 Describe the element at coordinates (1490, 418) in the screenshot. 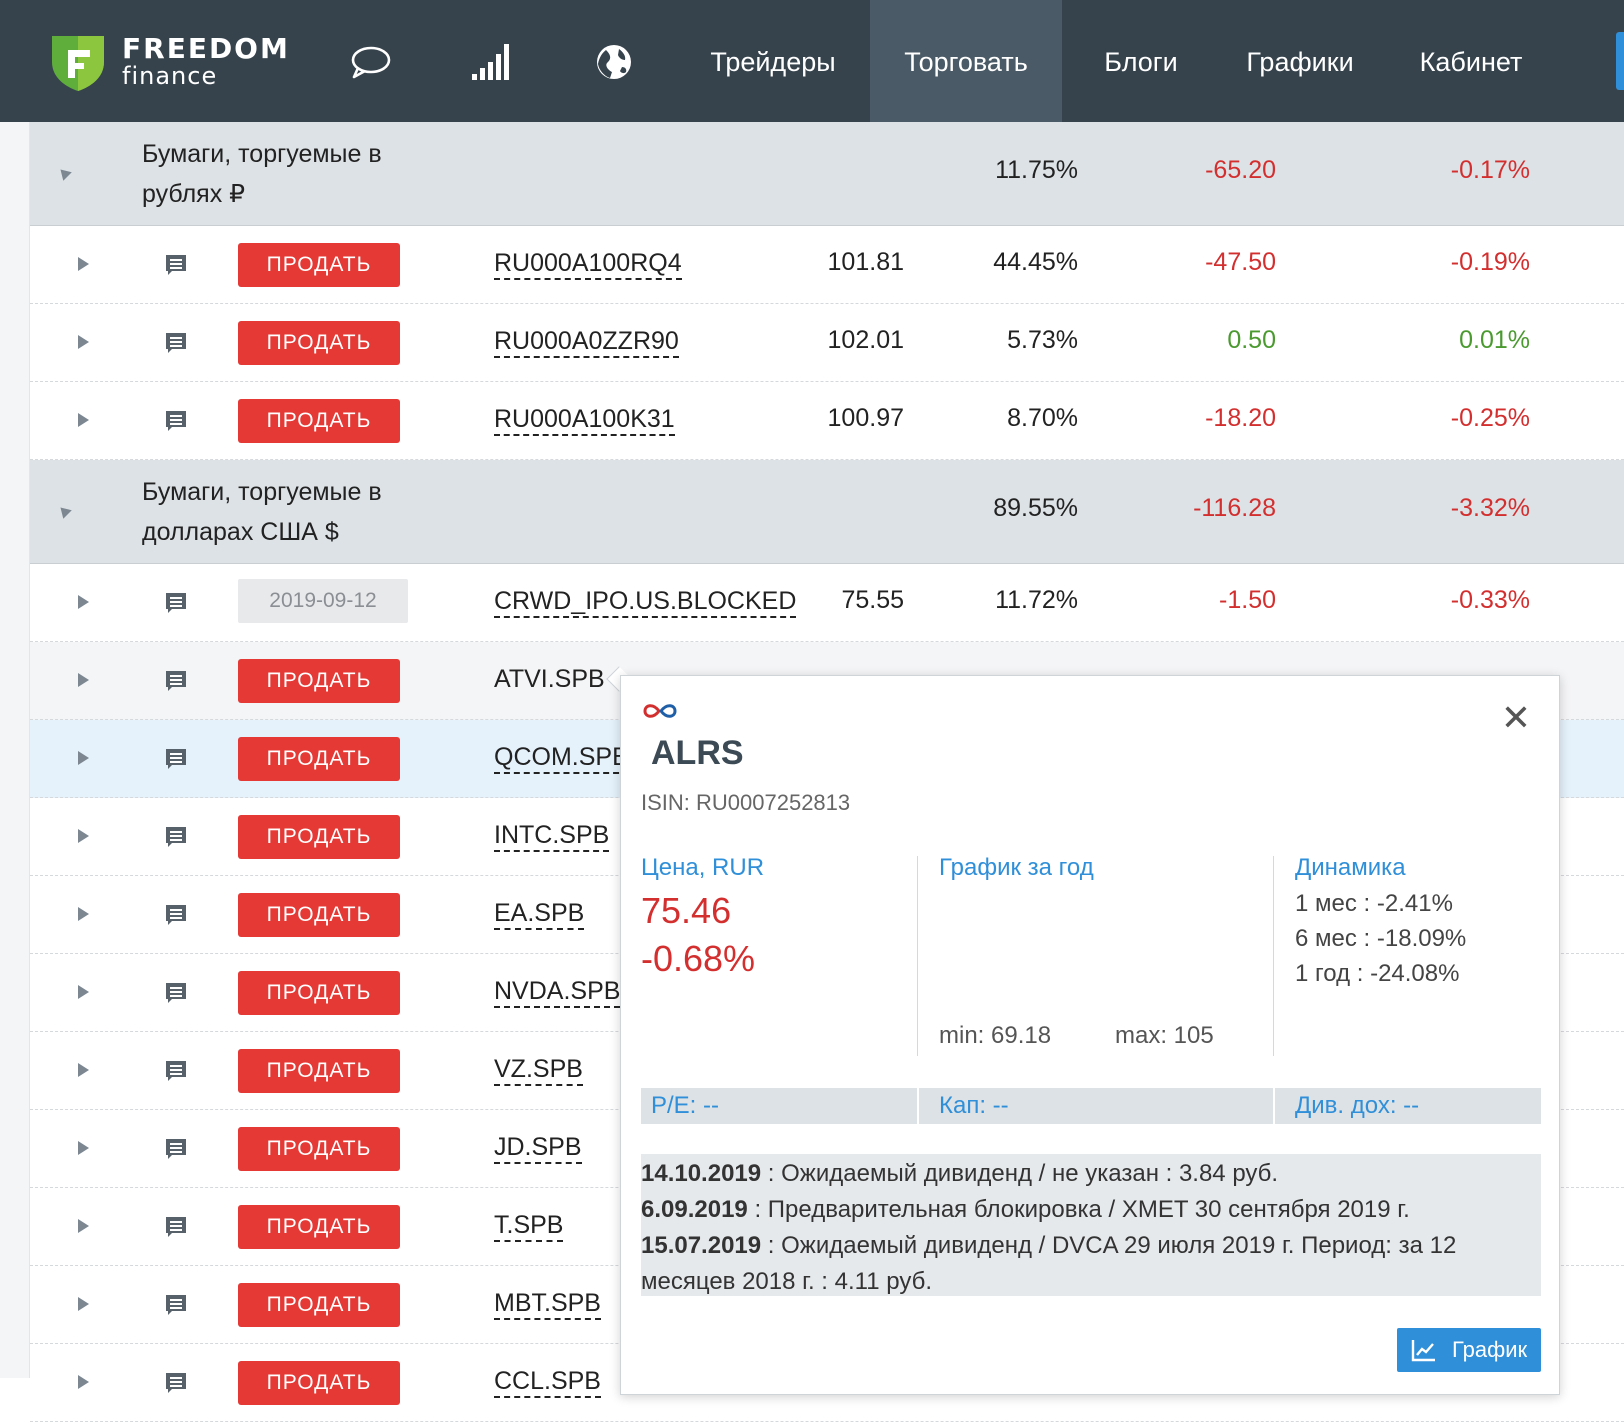

I see `pct-cell: -0.25%` at that location.